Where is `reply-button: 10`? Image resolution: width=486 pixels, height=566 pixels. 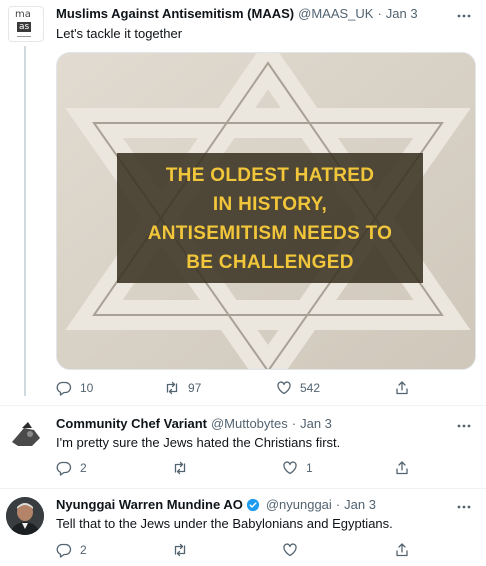 reply-button: 10 is located at coordinates (74, 388).